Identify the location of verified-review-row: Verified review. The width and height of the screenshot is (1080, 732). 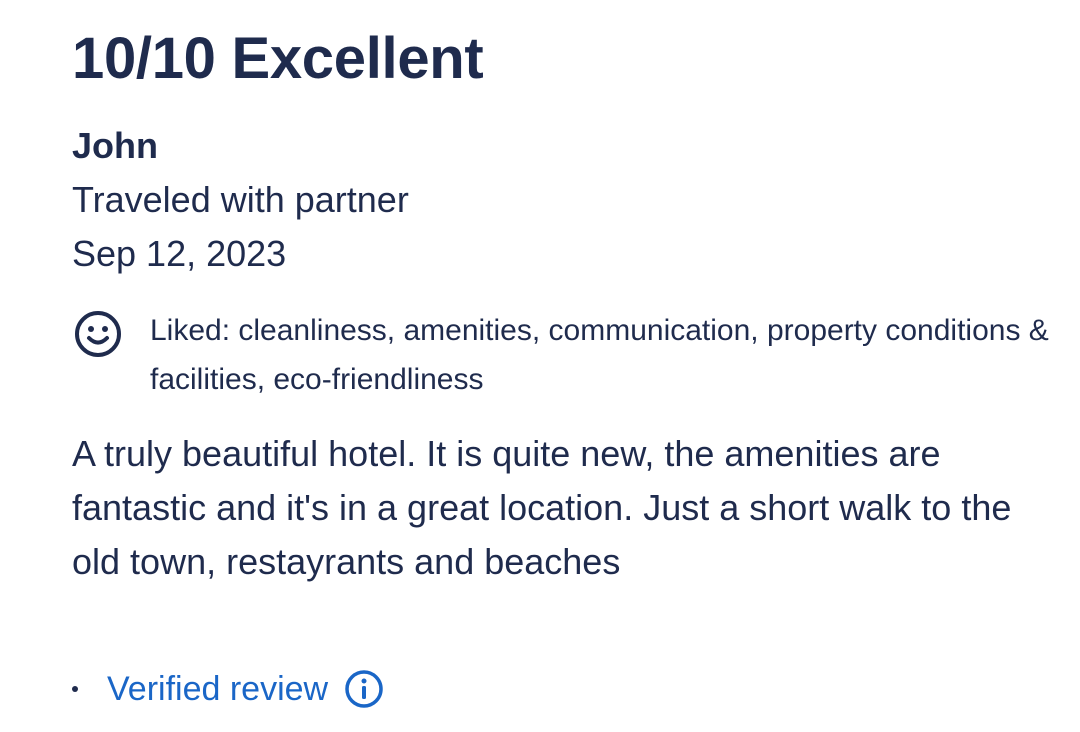
(228, 689).